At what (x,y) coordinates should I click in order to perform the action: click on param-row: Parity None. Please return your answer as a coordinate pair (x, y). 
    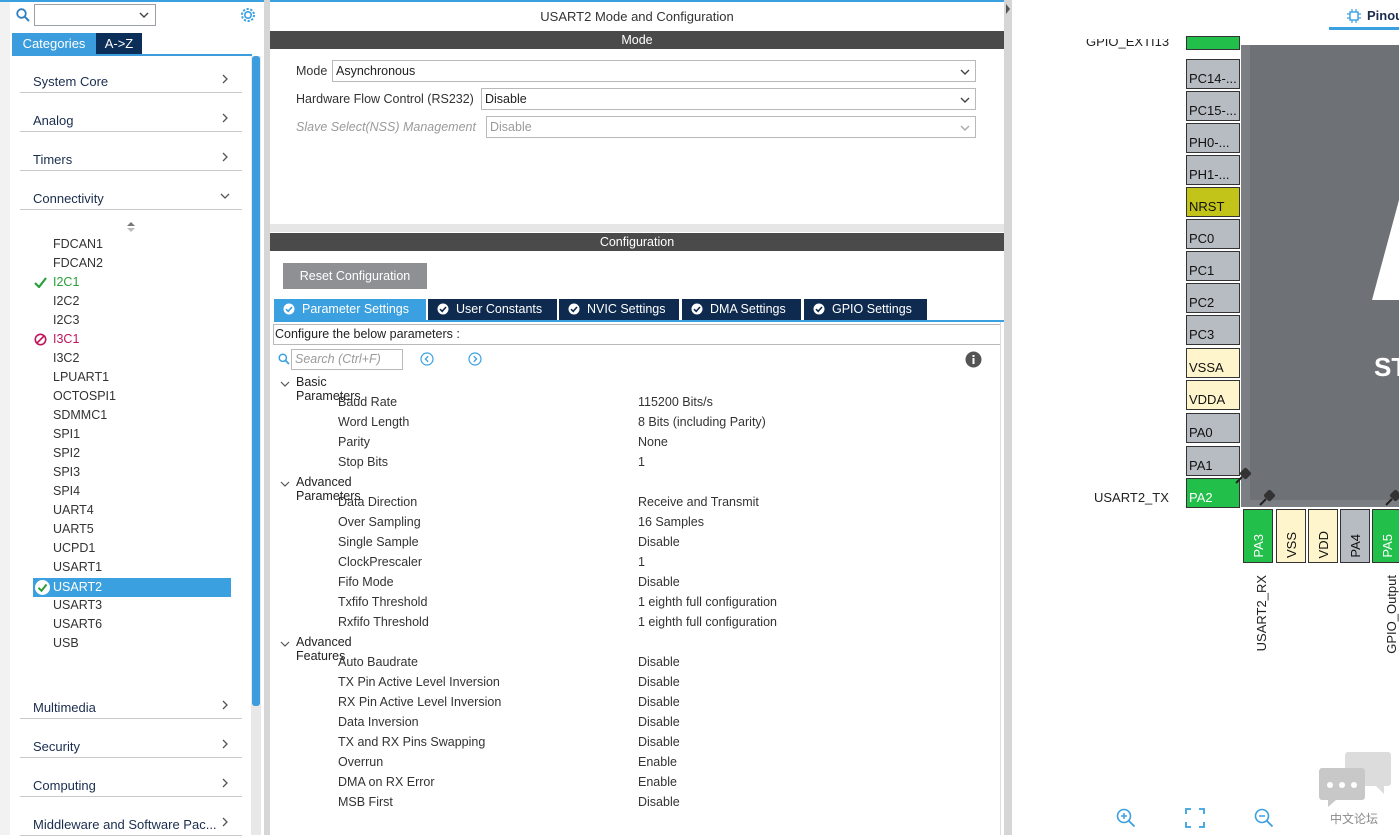
    Looking at the image, I should click on (668, 444).